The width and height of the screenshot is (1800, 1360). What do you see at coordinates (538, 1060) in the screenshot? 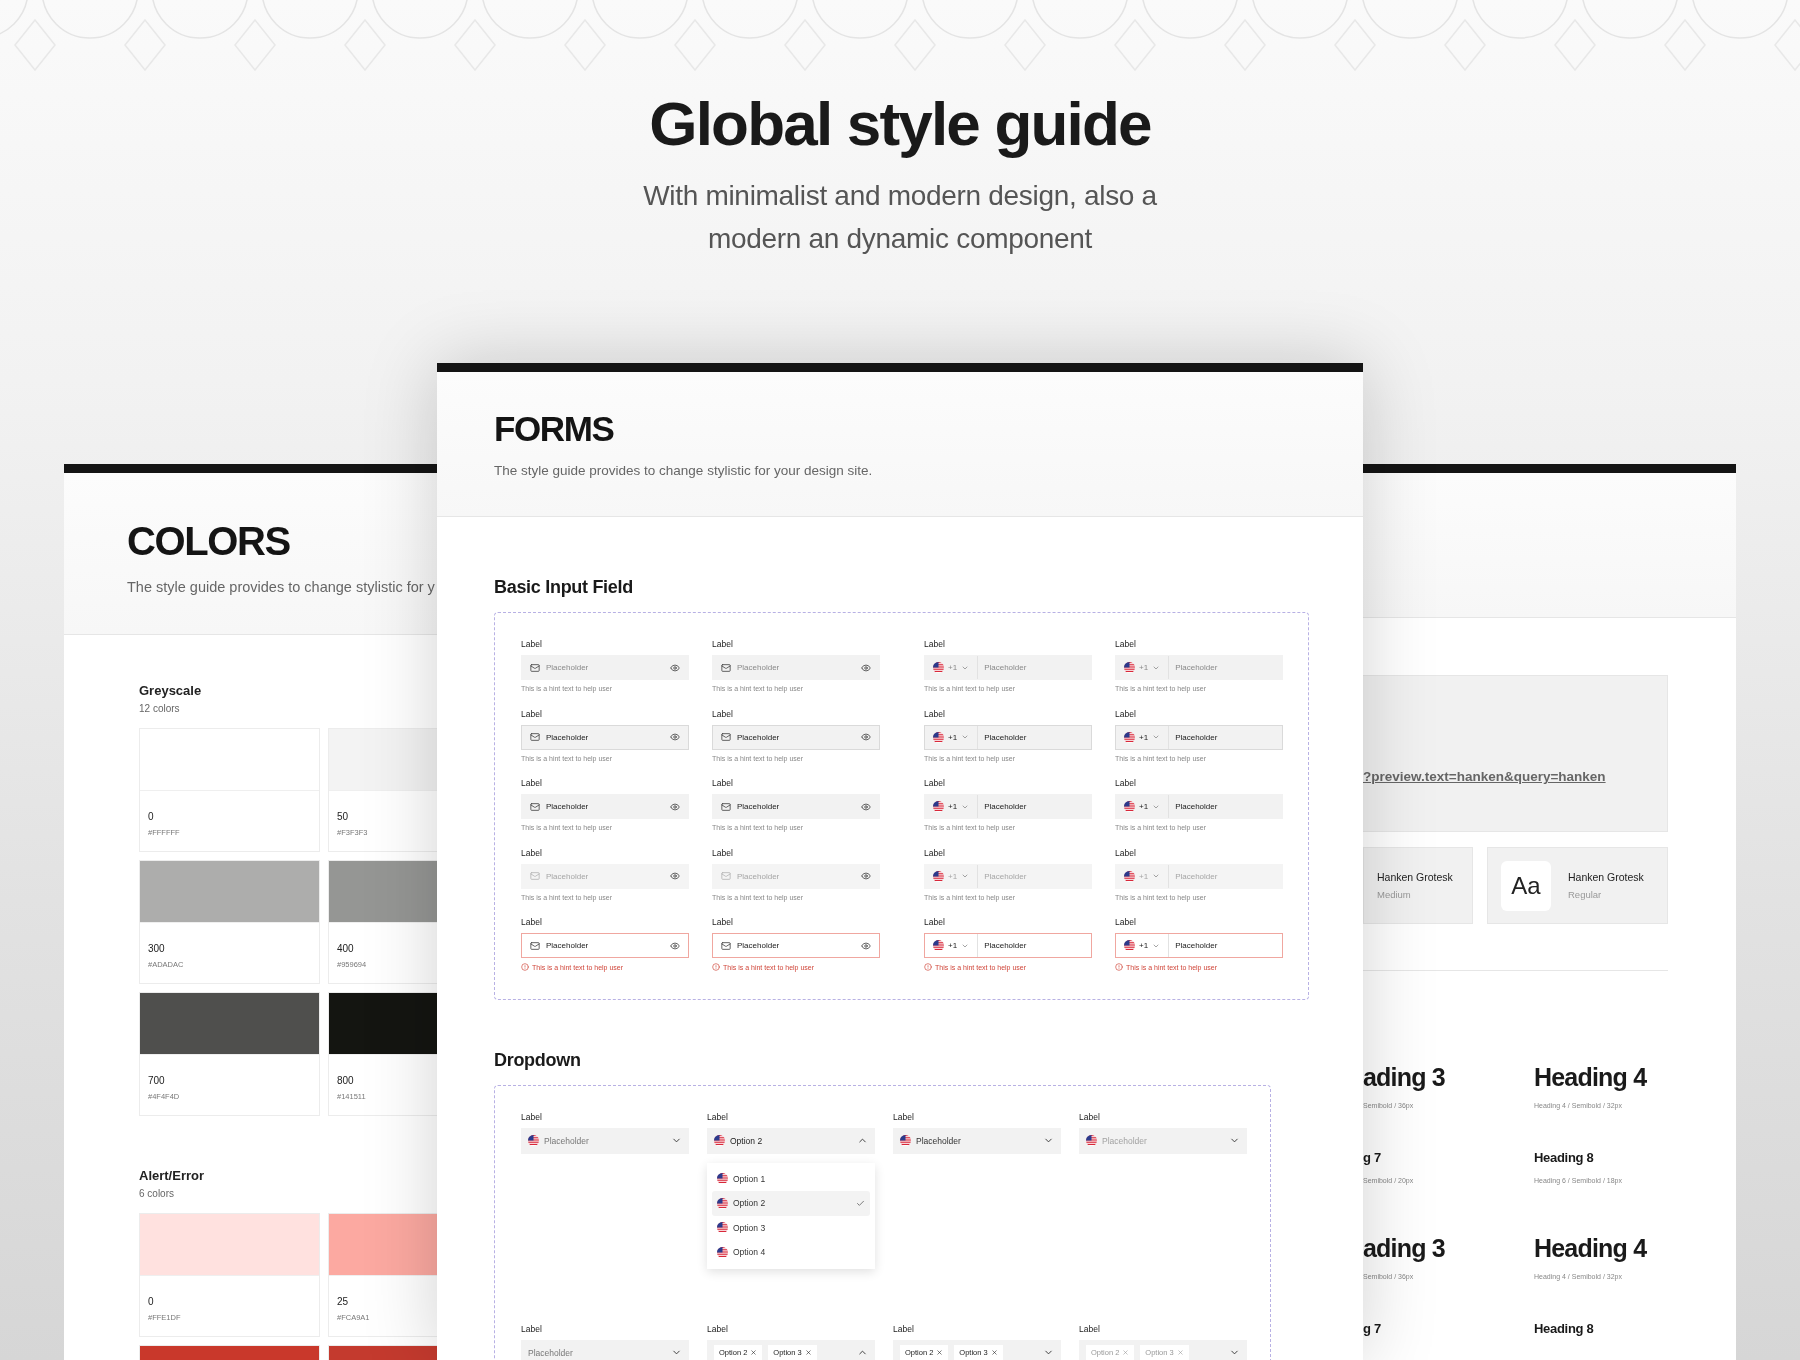
I see `section-title: Dropdown` at bounding box center [538, 1060].